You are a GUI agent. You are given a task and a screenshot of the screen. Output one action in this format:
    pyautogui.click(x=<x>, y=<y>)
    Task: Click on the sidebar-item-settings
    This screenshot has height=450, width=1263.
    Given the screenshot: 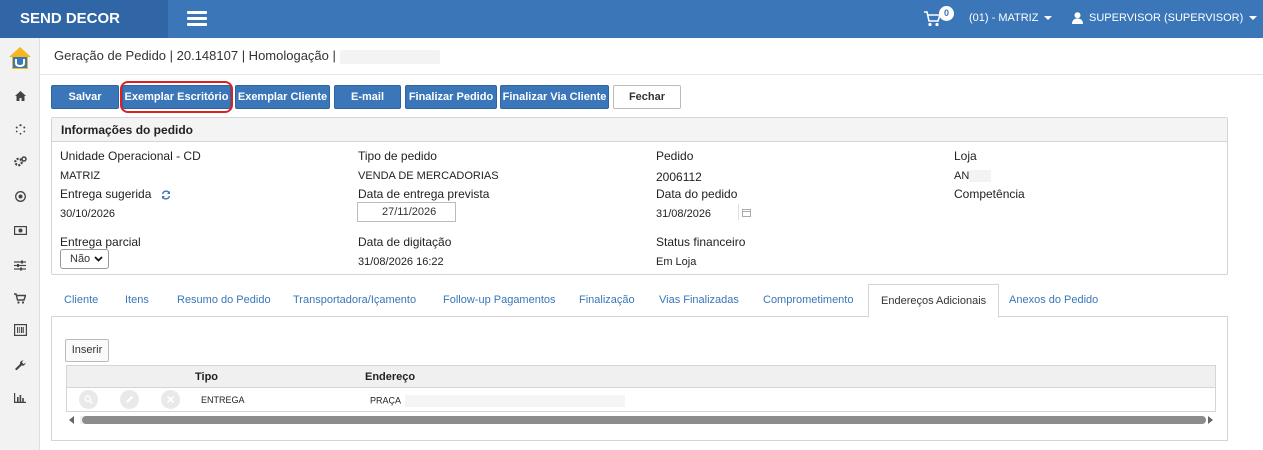 What is the action you would take?
    pyautogui.click(x=20, y=161)
    